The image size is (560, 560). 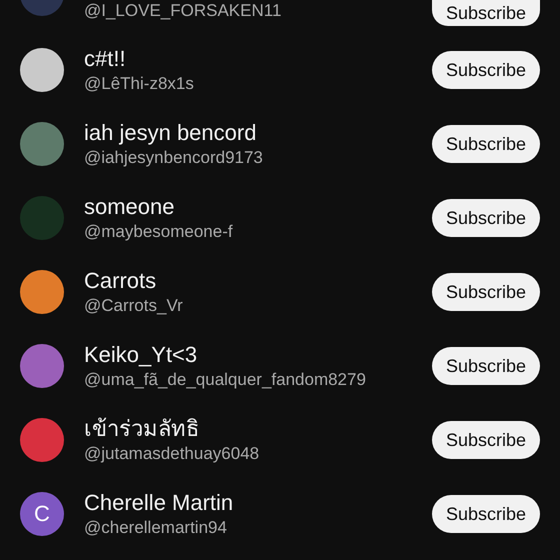 I want to click on channel-handle: @maybesomeone-f, so click(x=159, y=232).